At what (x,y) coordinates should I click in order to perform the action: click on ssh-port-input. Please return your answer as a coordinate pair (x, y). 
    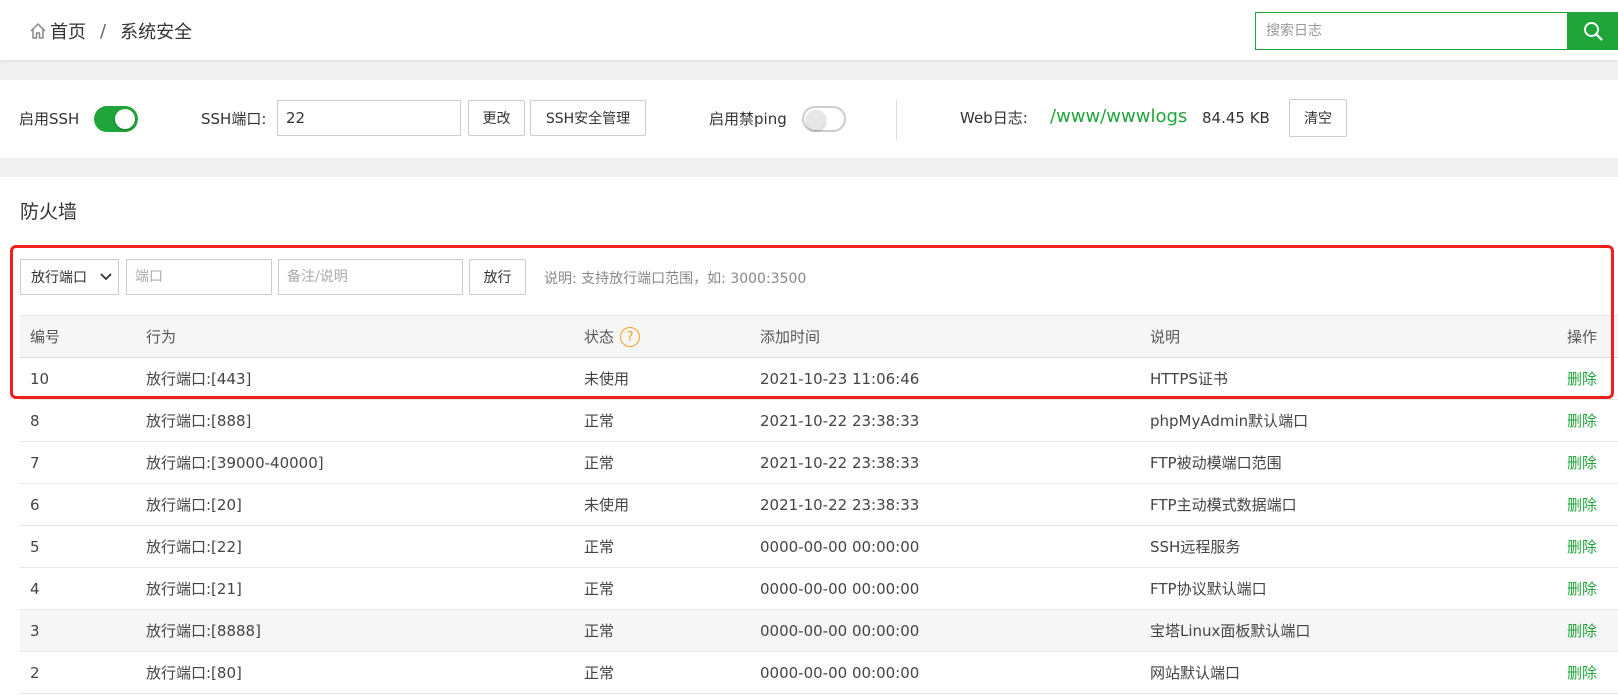
    Looking at the image, I should click on (369, 118).